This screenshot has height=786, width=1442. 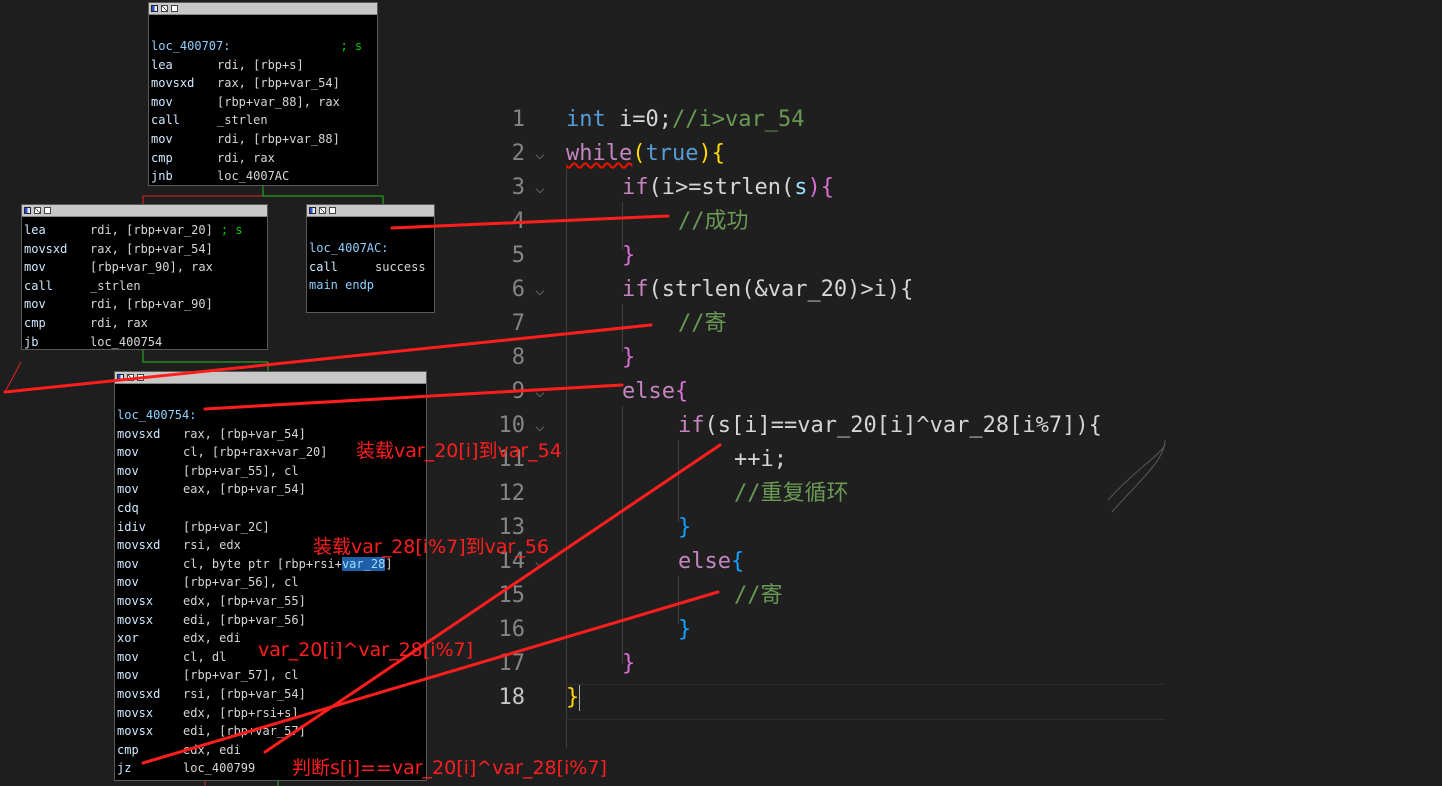 What do you see at coordinates (431, 547) in the screenshot?
I see `annotation-load-var28: 装载var_28[i%7]到var_56` at bounding box center [431, 547].